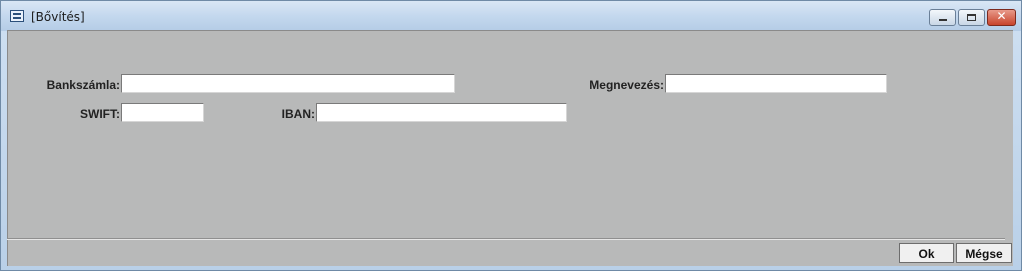 The height and width of the screenshot is (271, 1022). I want to click on minimize-button, so click(942, 17).